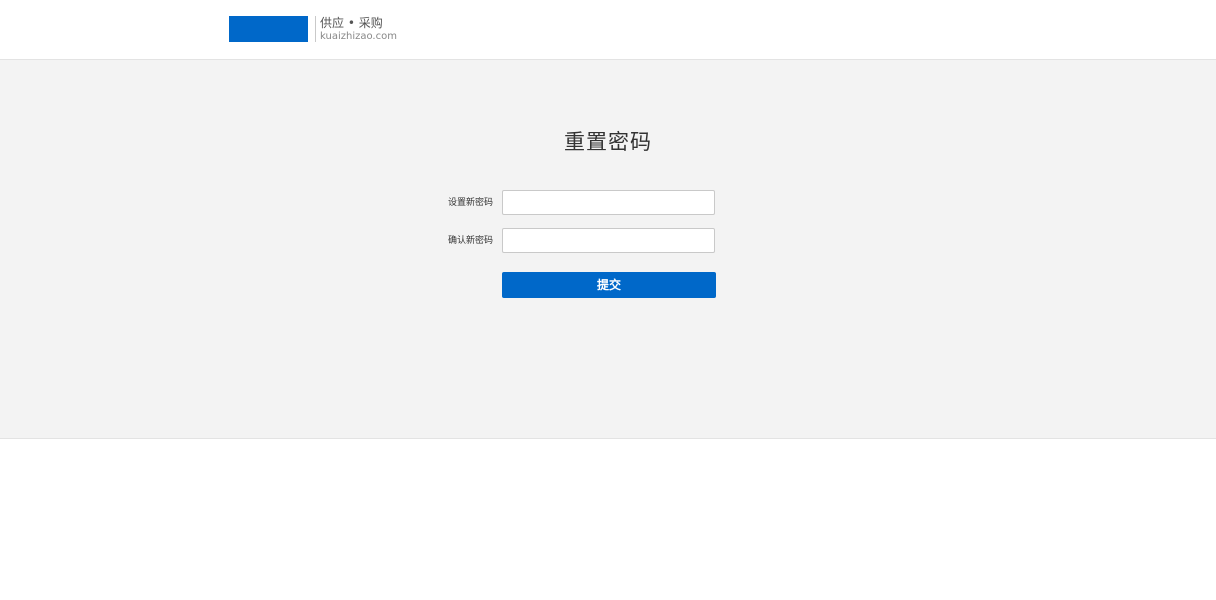 This screenshot has height=600, width=1216. Describe the element at coordinates (608, 142) in the screenshot. I see `page-title: 重置密码` at that location.